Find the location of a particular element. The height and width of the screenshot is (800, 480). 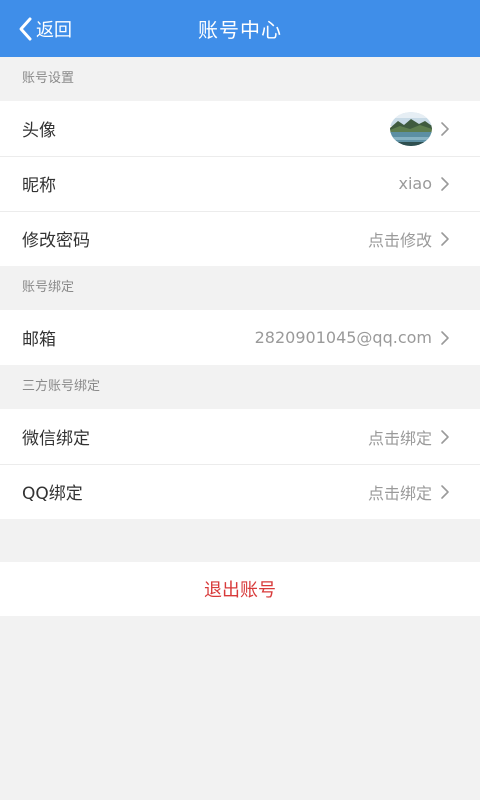

change-password-row: 修改密码 点击修改 is located at coordinates (240, 238).